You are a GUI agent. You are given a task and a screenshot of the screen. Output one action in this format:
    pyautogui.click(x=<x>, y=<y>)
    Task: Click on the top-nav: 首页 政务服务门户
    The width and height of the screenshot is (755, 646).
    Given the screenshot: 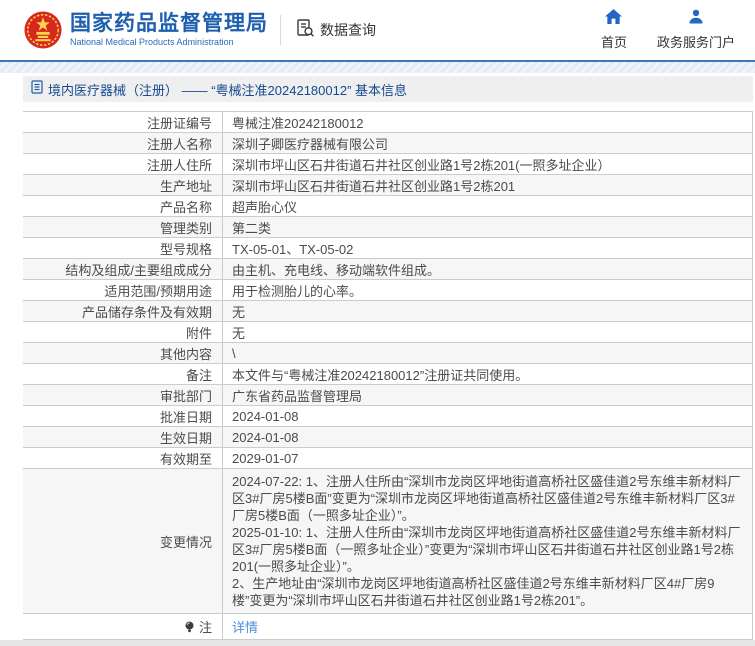 What is the action you would take?
    pyautogui.click(x=672, y=30)
    